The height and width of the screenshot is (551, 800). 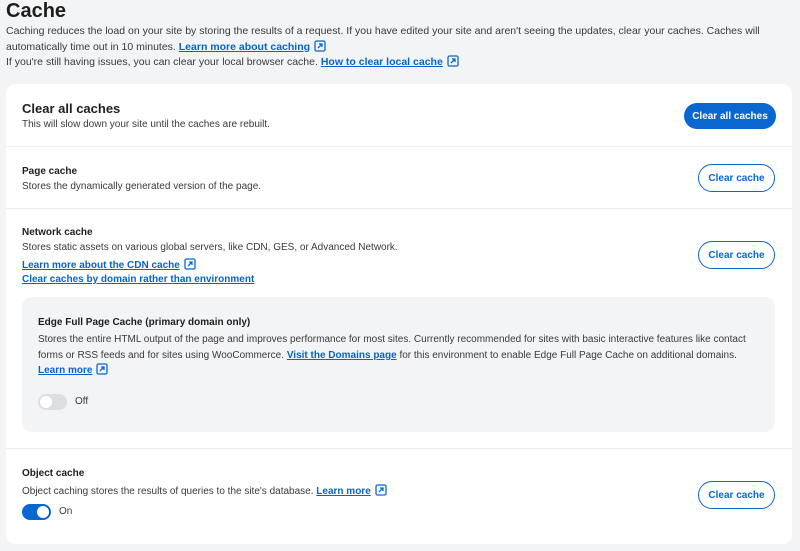 I want to click on learn-more-caching-link: Learn more about caching, so click(x=244, y=47).